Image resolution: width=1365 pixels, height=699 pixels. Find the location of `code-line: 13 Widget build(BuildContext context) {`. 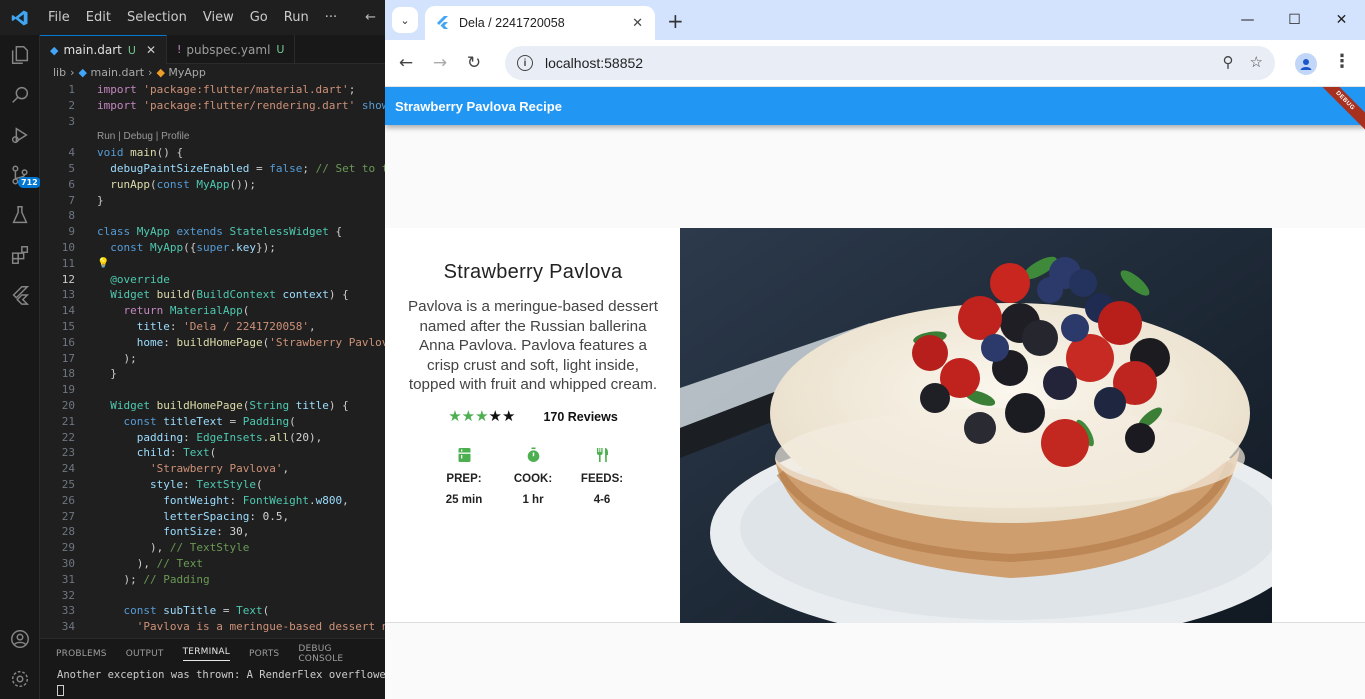

code-line: 13 Widget build(BuildContext context) { is located at coordinates (212, 295).